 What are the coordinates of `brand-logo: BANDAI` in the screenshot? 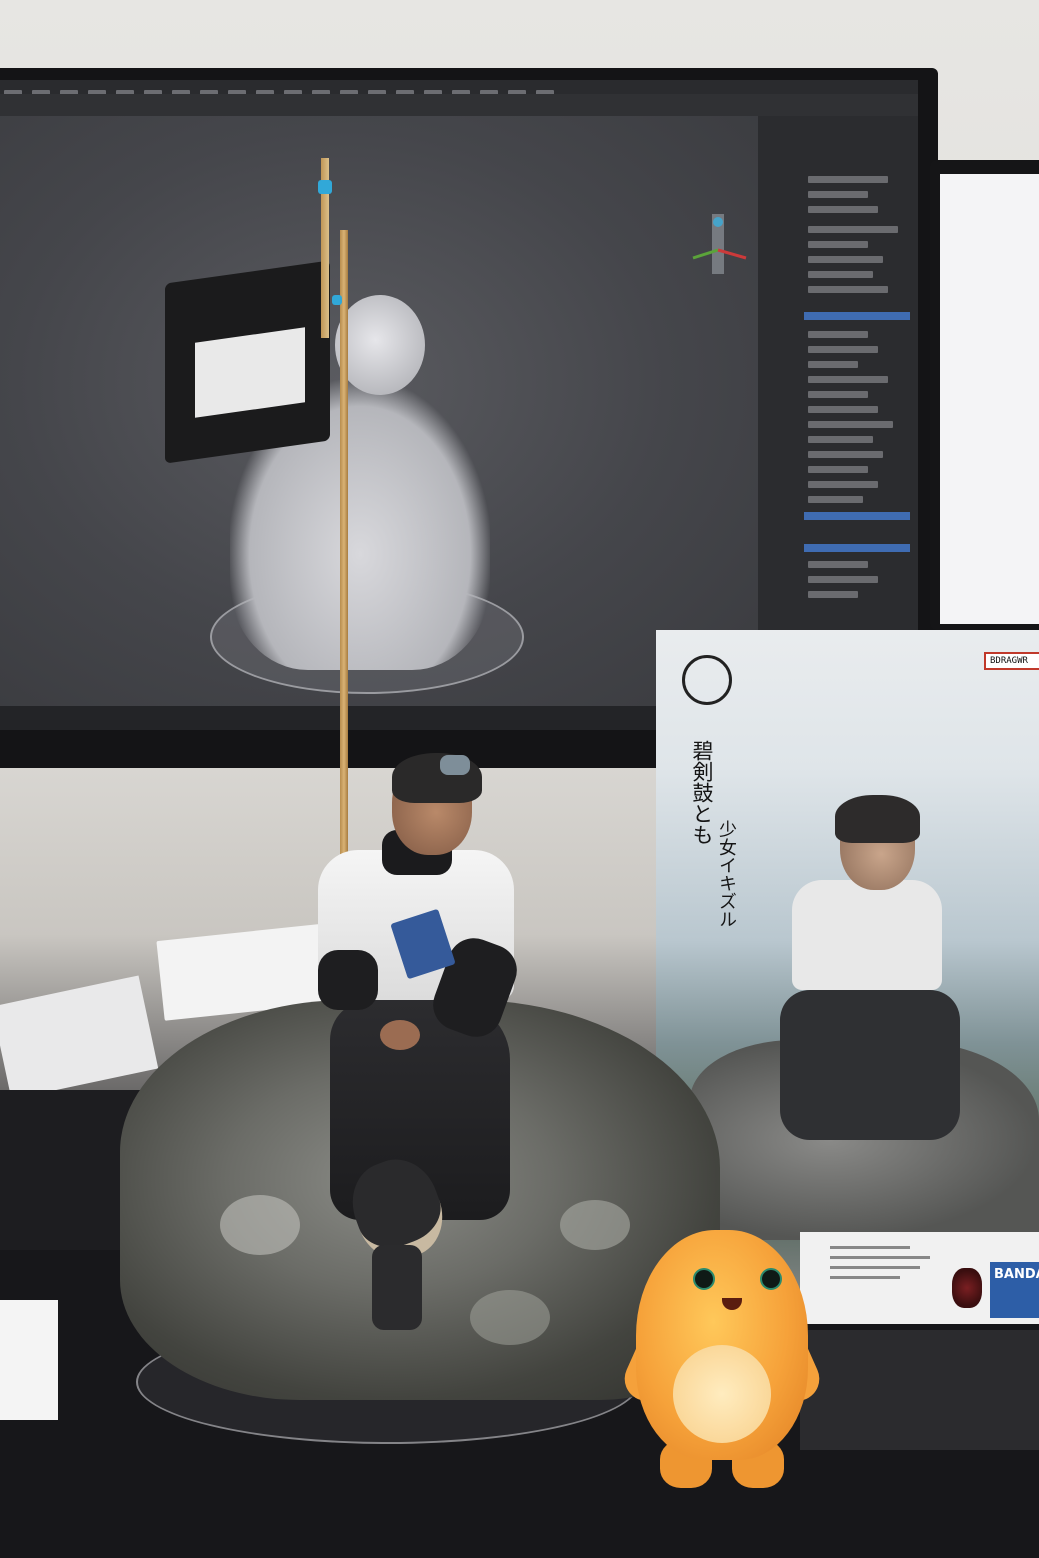 It's located at (1014, 1290).